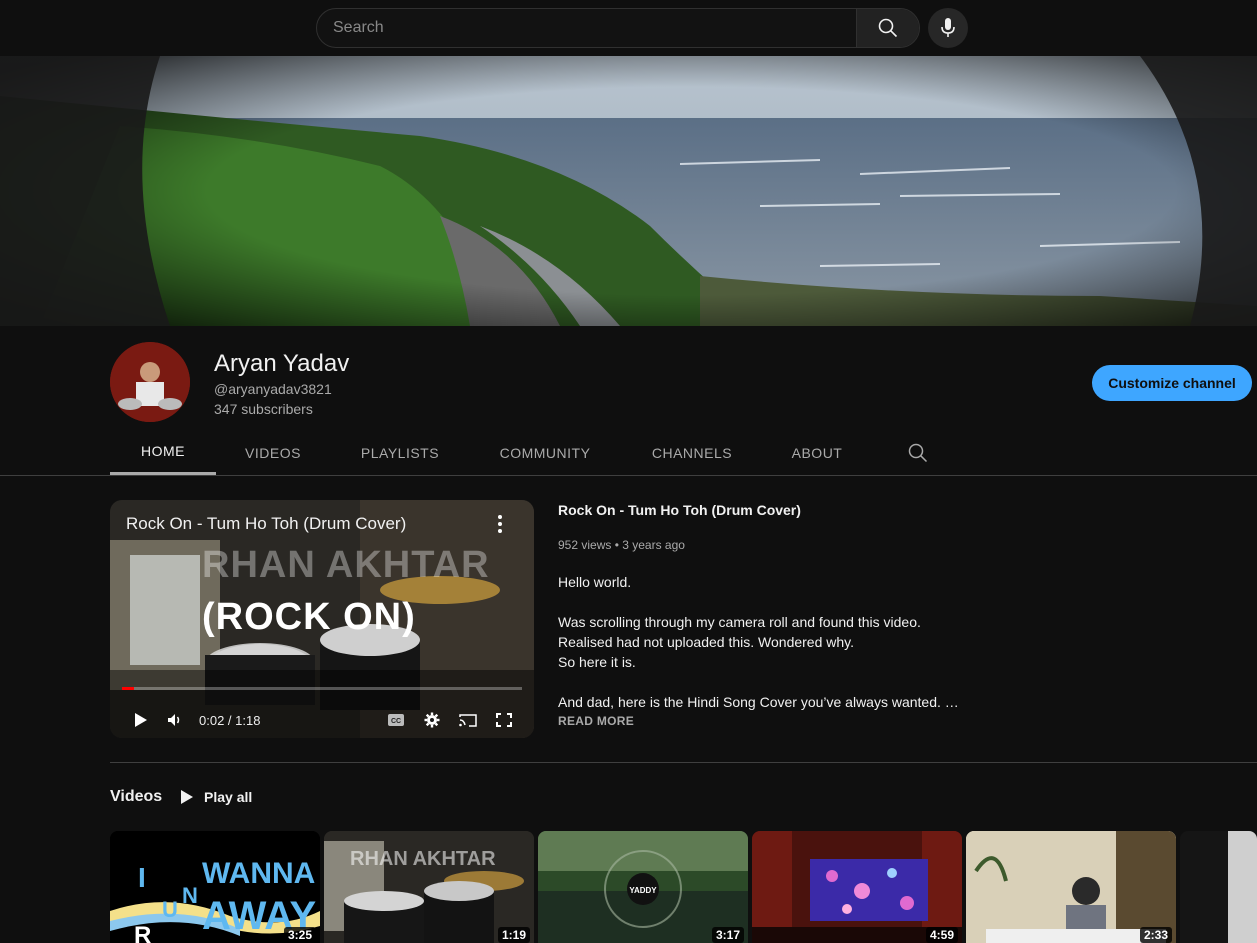 The height and width of the screenshot is (943, 1257). What do you see at coordinates (346, 565) in the screenshot?
I see `video-overlay-text: RHAN AKHTAR` at bounding box center [346, 565].